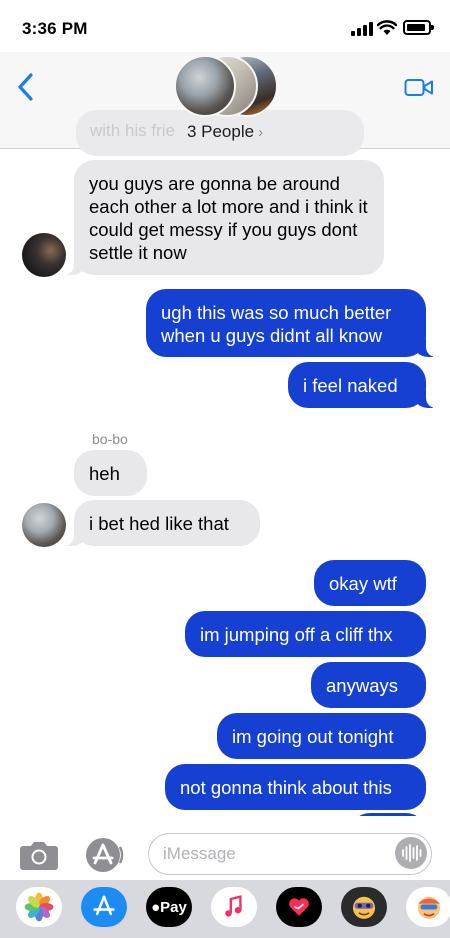 The image size is (450, 938). Describe the element at coordinates (364, 907) in the screenshot. I see `memoji-icon` at that location.